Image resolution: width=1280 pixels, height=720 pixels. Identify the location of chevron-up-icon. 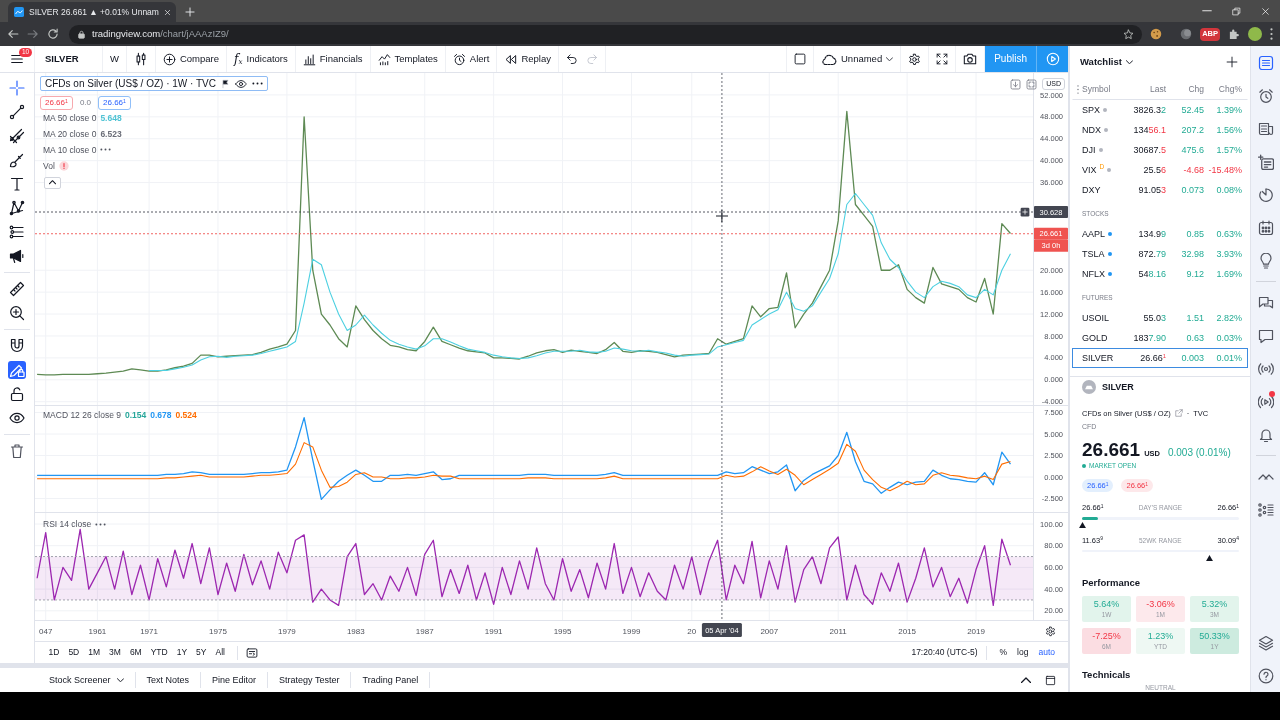
(1026, 680).